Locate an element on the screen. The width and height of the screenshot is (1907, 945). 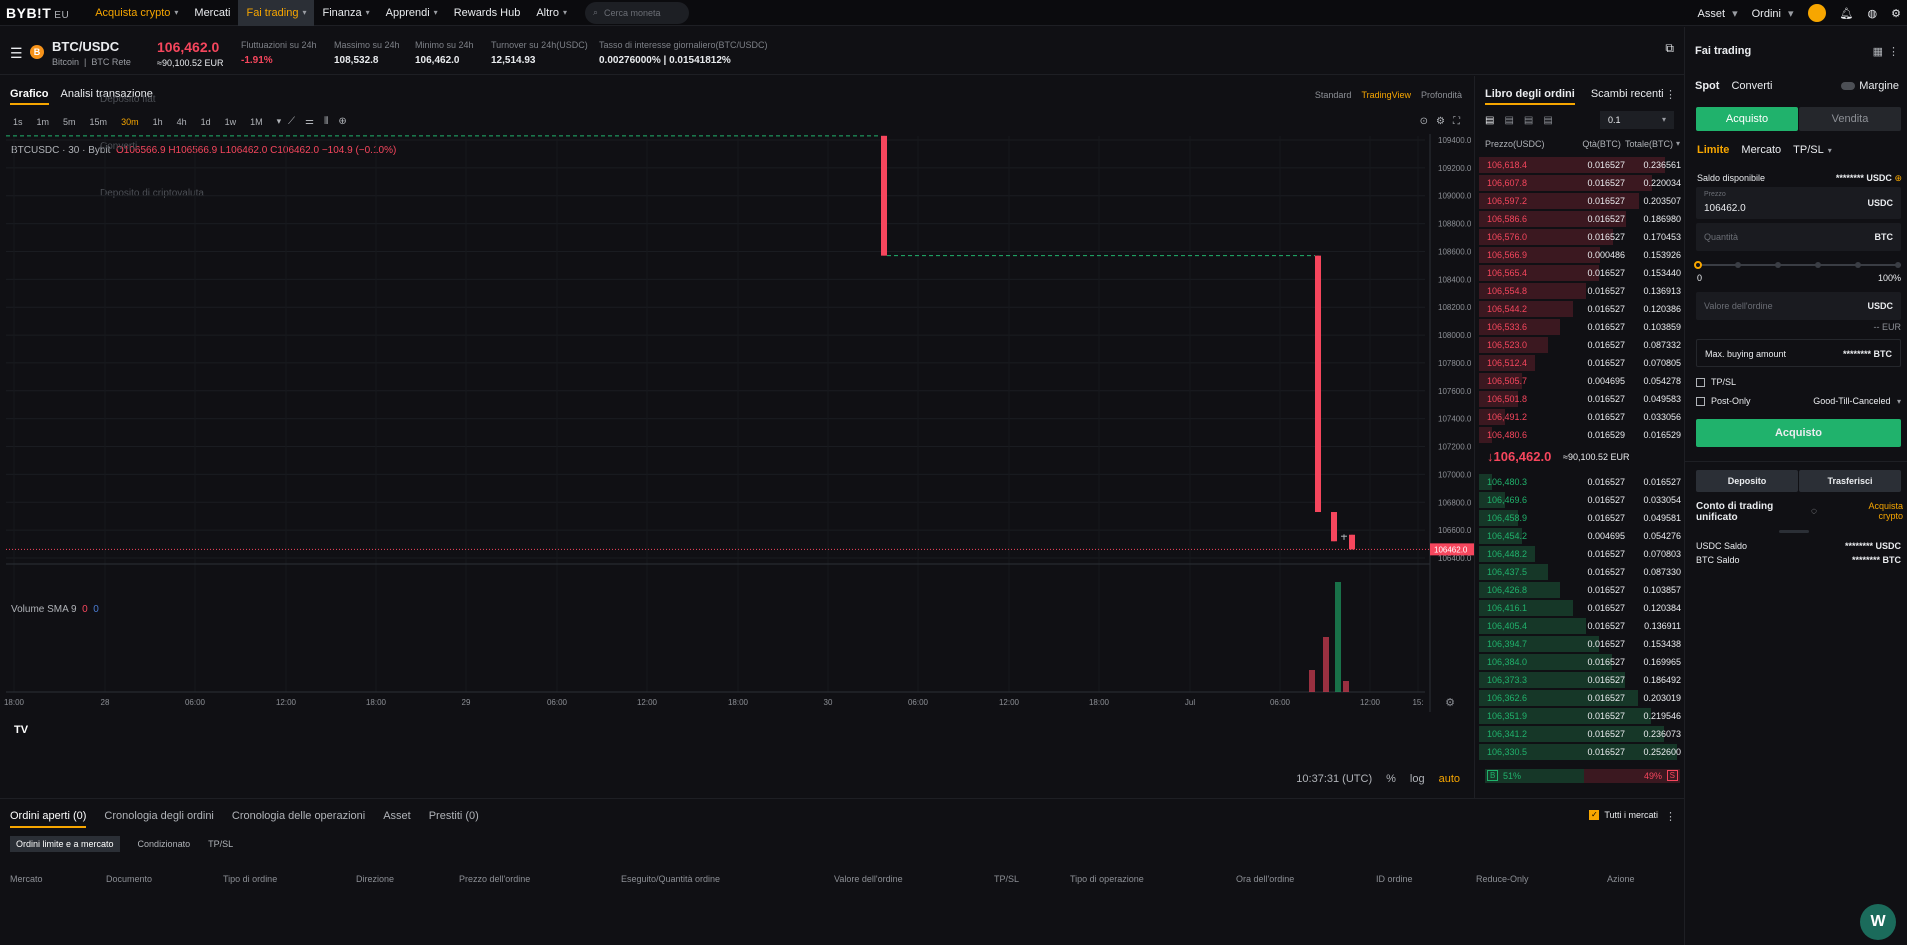
order-type-tab: Mercato is located at coordinates (1761, 150).